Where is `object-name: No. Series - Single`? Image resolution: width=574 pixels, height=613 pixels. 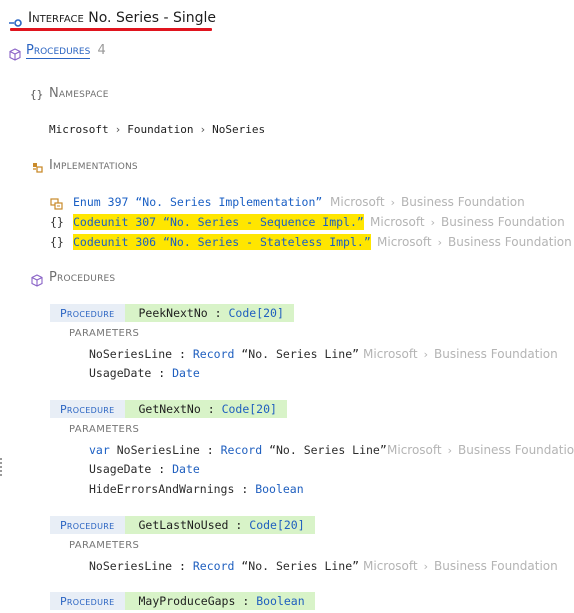
object-name: No. Series - Single is located at coordinates (152, 18).